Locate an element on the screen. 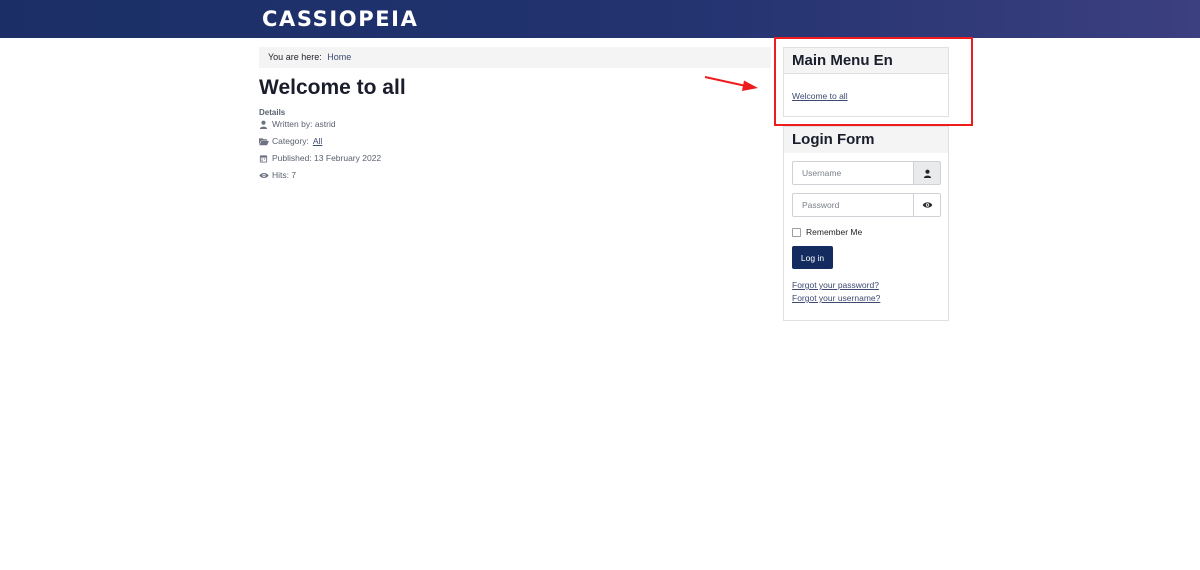 Image resolution: width=1200 pixels, height=570 pixels. calendar-icon is located at coordinates (263, 158).